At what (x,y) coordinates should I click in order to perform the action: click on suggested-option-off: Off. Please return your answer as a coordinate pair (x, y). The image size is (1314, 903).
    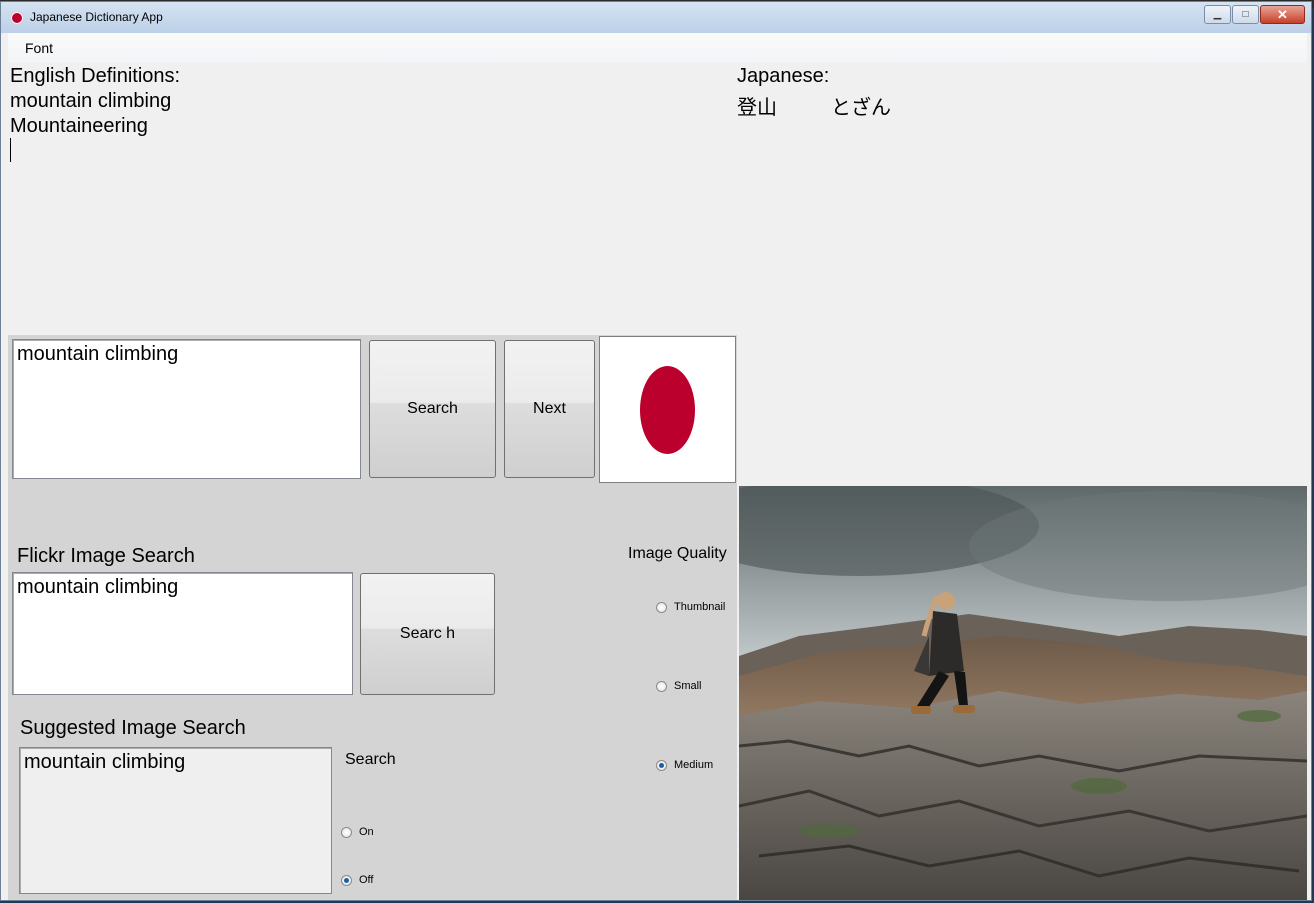
    Looking at the image, I should click on (357, 880).